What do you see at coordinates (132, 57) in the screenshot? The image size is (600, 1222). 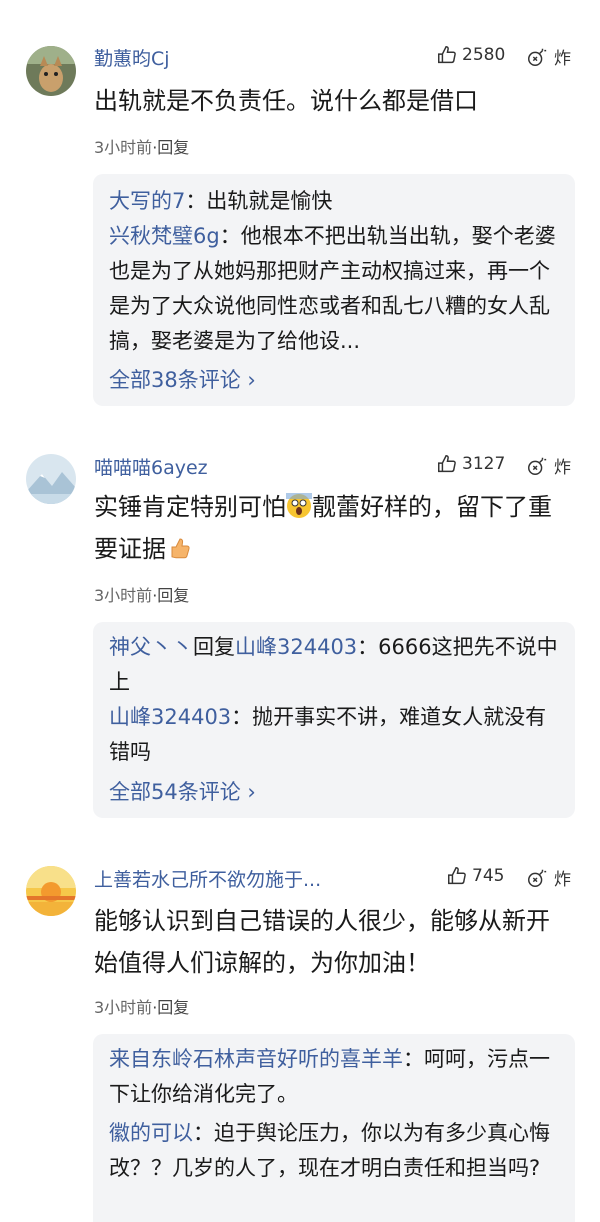 I see `username: 勤蕙昀Cj` at bounding box center [132, 57].